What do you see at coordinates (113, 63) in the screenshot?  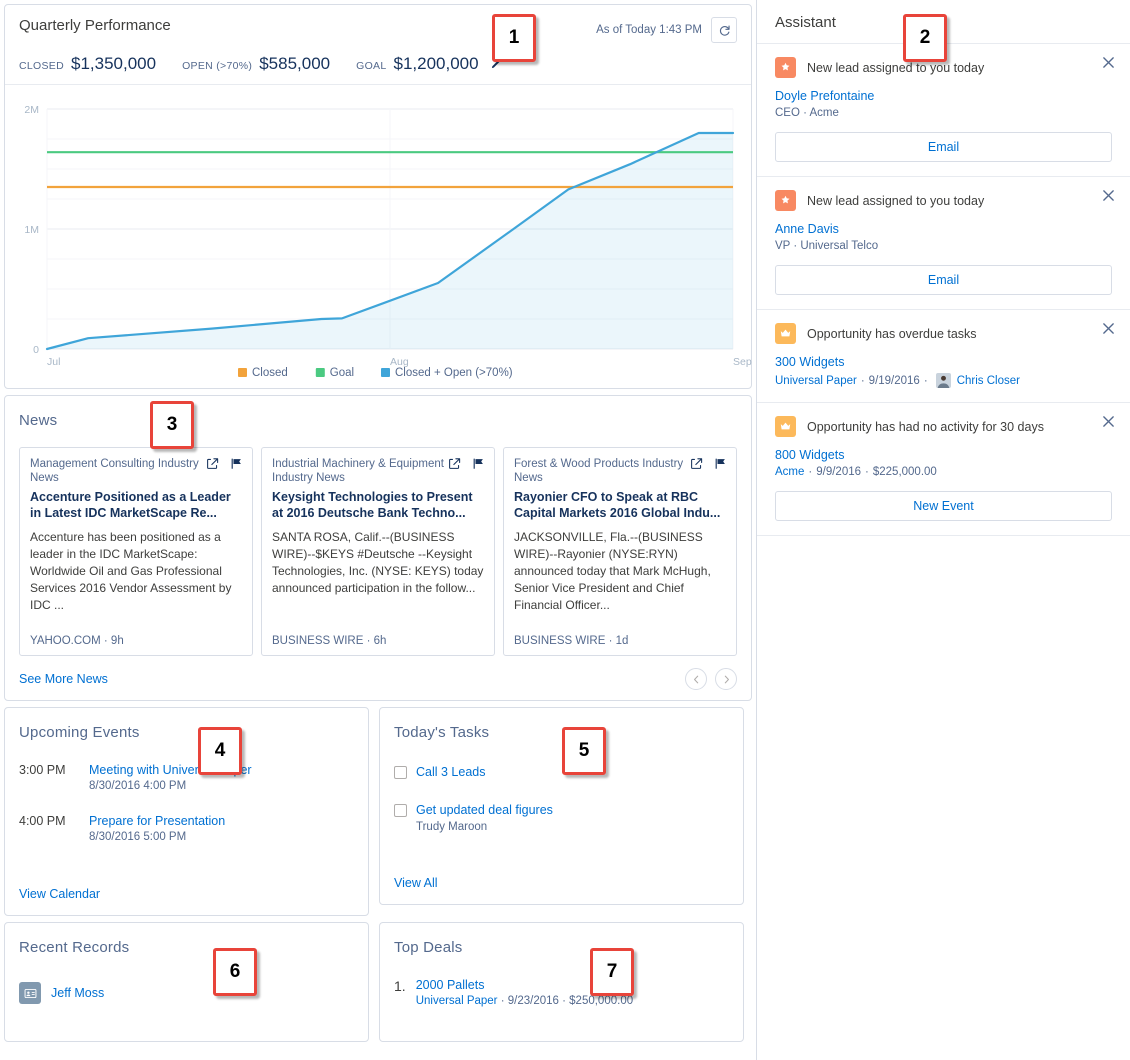 I see `metric-closed-value: $1,350,000` at bounding box center [113, 63].